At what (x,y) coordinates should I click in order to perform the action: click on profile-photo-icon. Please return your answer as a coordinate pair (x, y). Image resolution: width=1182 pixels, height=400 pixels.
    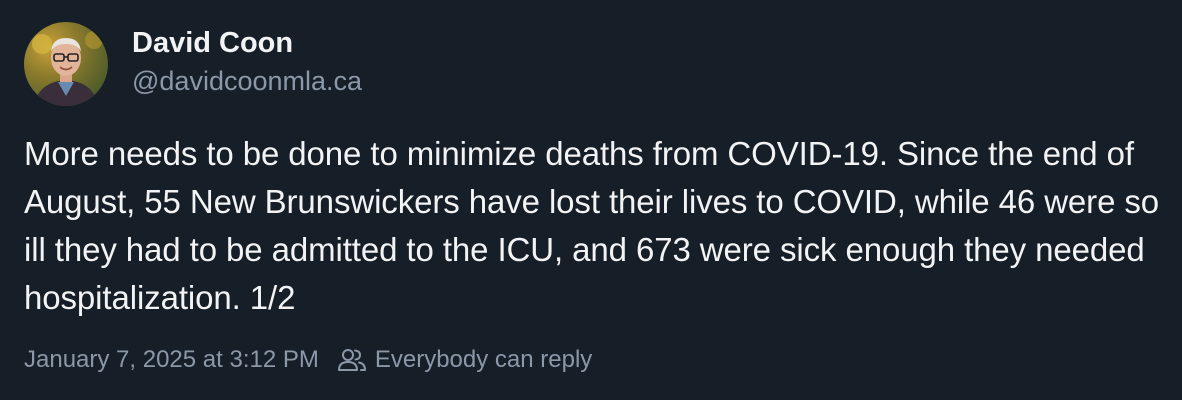
    Looking at the image, I should click on (66, 64).